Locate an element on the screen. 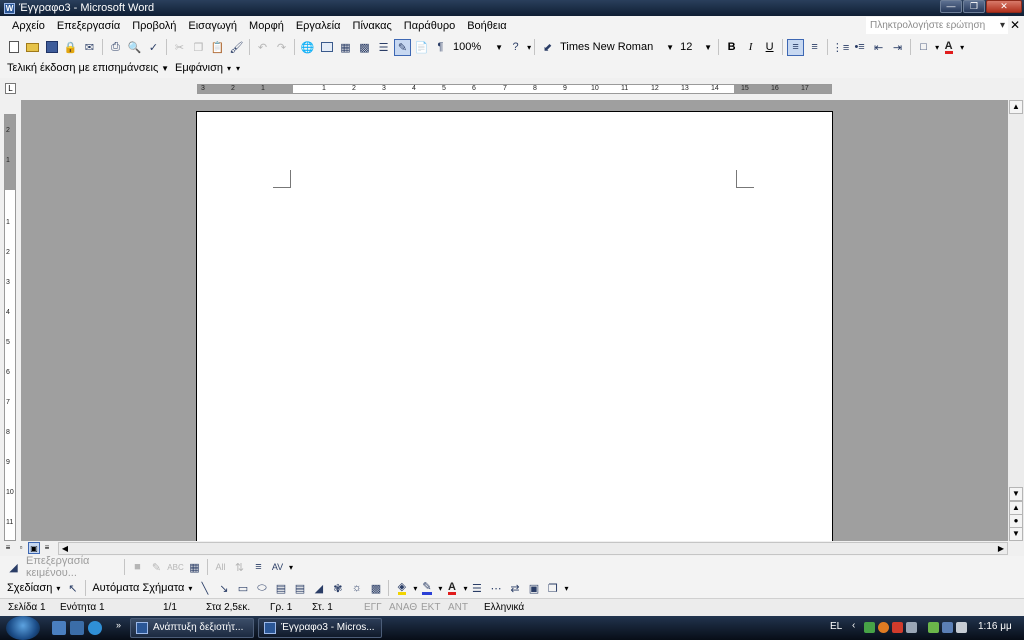  tray-network-icon is located at coordinates (869, 627).